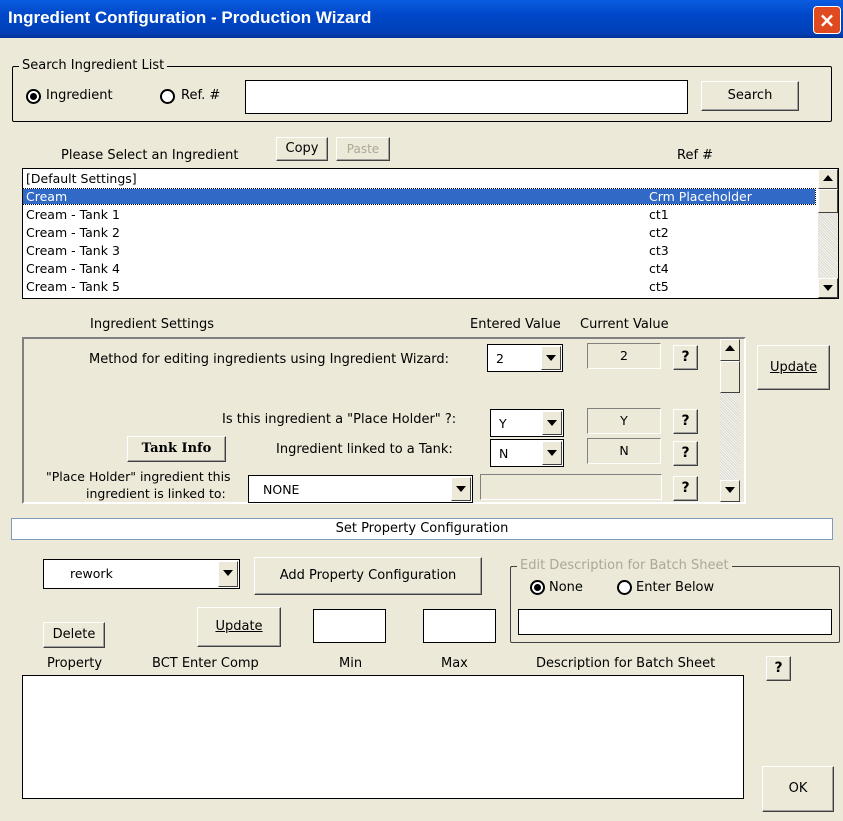 This screenshot has width=843, height=821. I want to click on close-button: ×, so click(827, 20).